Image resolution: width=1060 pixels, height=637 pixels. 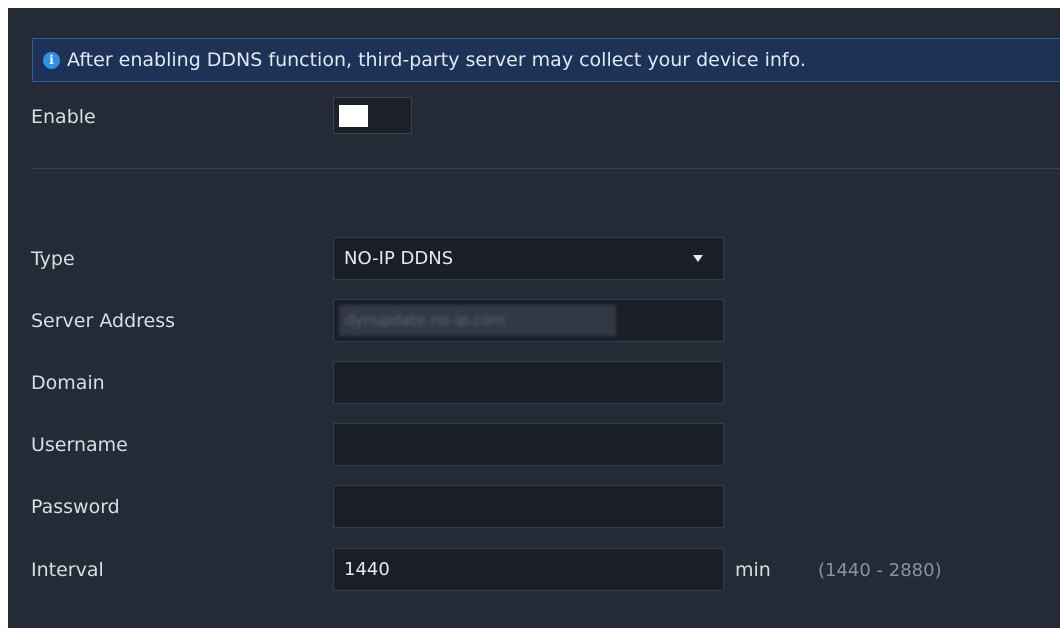 I want to click on server-address-value: dynupdate.no-ip.com, so click(x=477, y=320).